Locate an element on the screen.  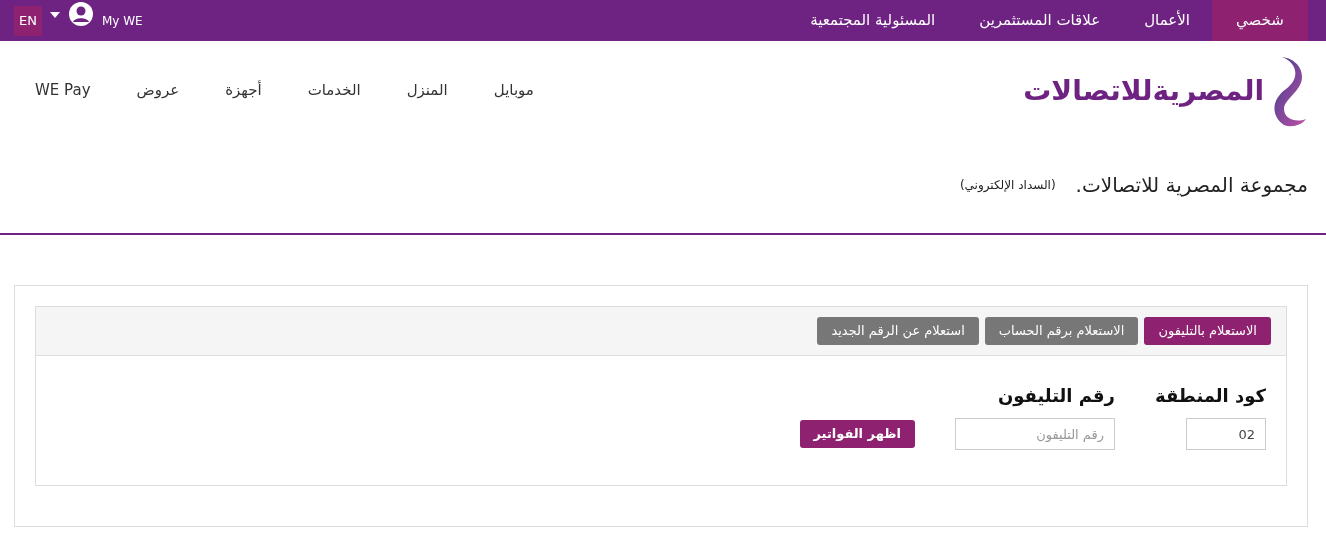
nav-link: أجهزة is located at coordinates (243, 90).